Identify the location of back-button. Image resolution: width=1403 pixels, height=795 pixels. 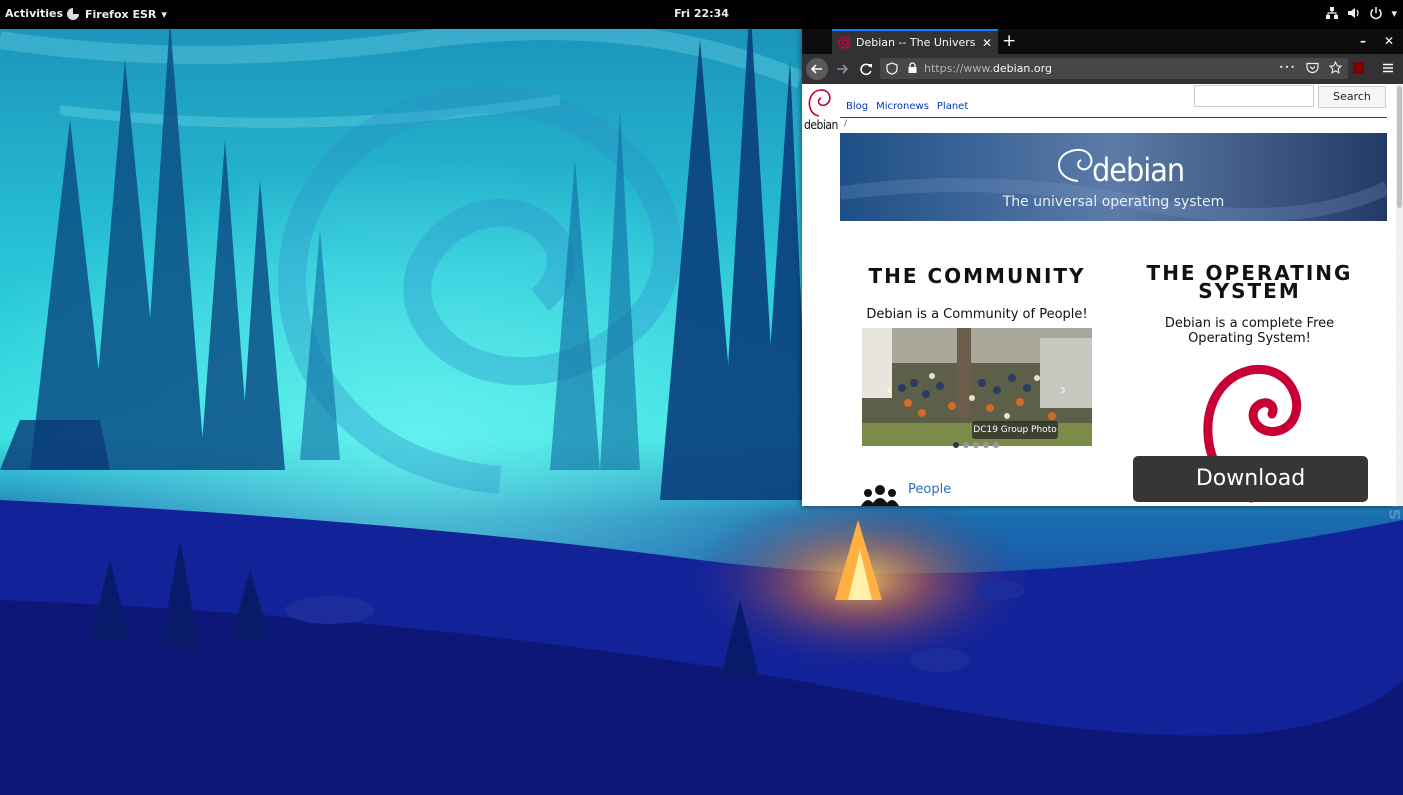
(817, 69).